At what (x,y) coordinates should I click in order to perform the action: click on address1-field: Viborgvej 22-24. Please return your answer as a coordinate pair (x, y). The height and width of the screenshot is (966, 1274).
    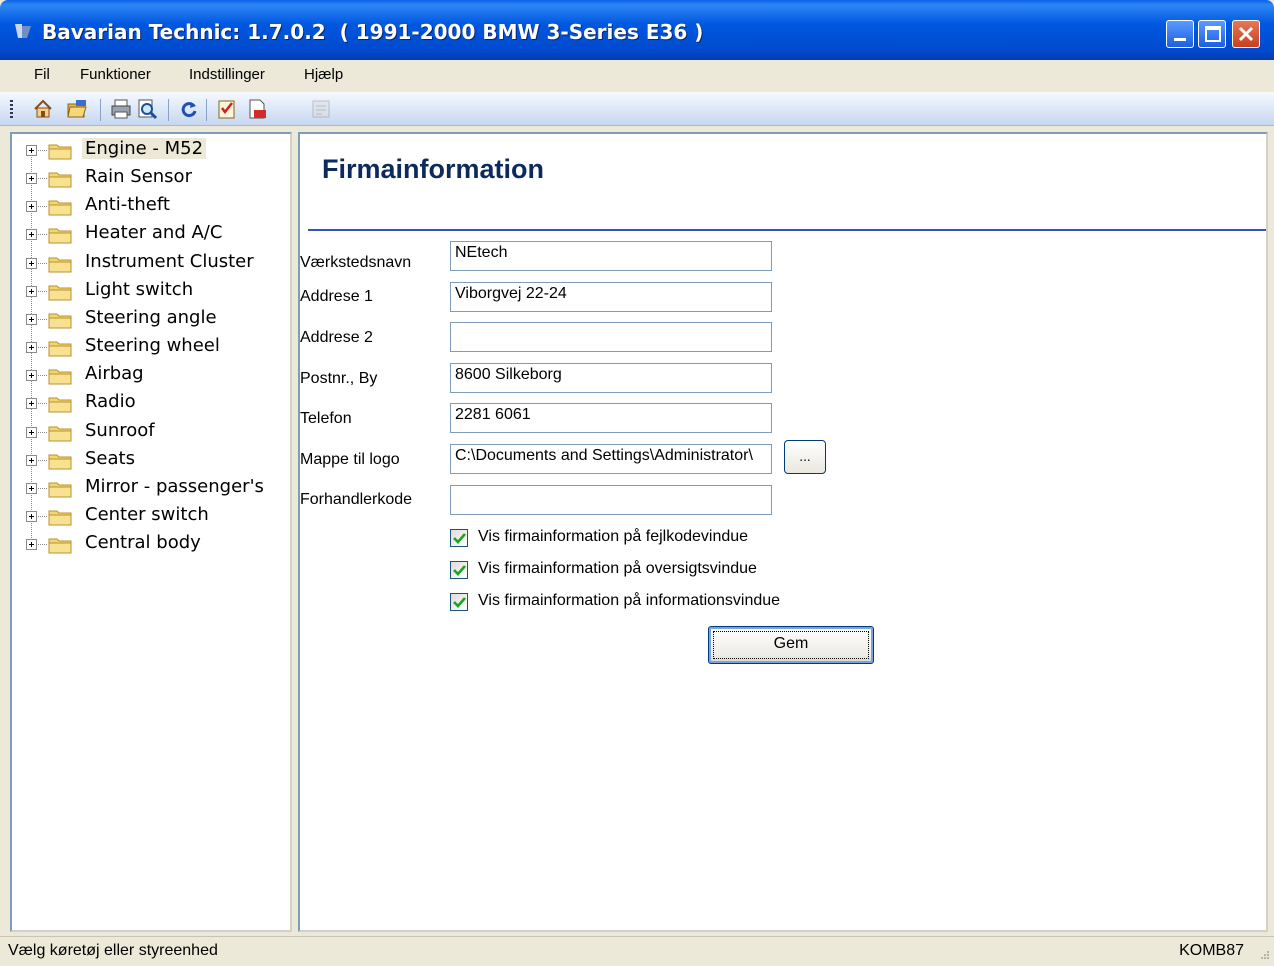
    Looking at the image, I should click on (611, 297).